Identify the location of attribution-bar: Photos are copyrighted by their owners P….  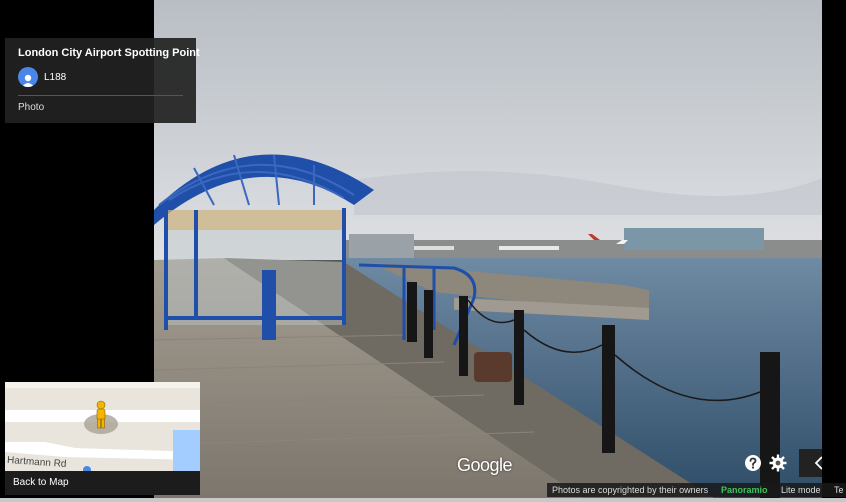
(696, 490).